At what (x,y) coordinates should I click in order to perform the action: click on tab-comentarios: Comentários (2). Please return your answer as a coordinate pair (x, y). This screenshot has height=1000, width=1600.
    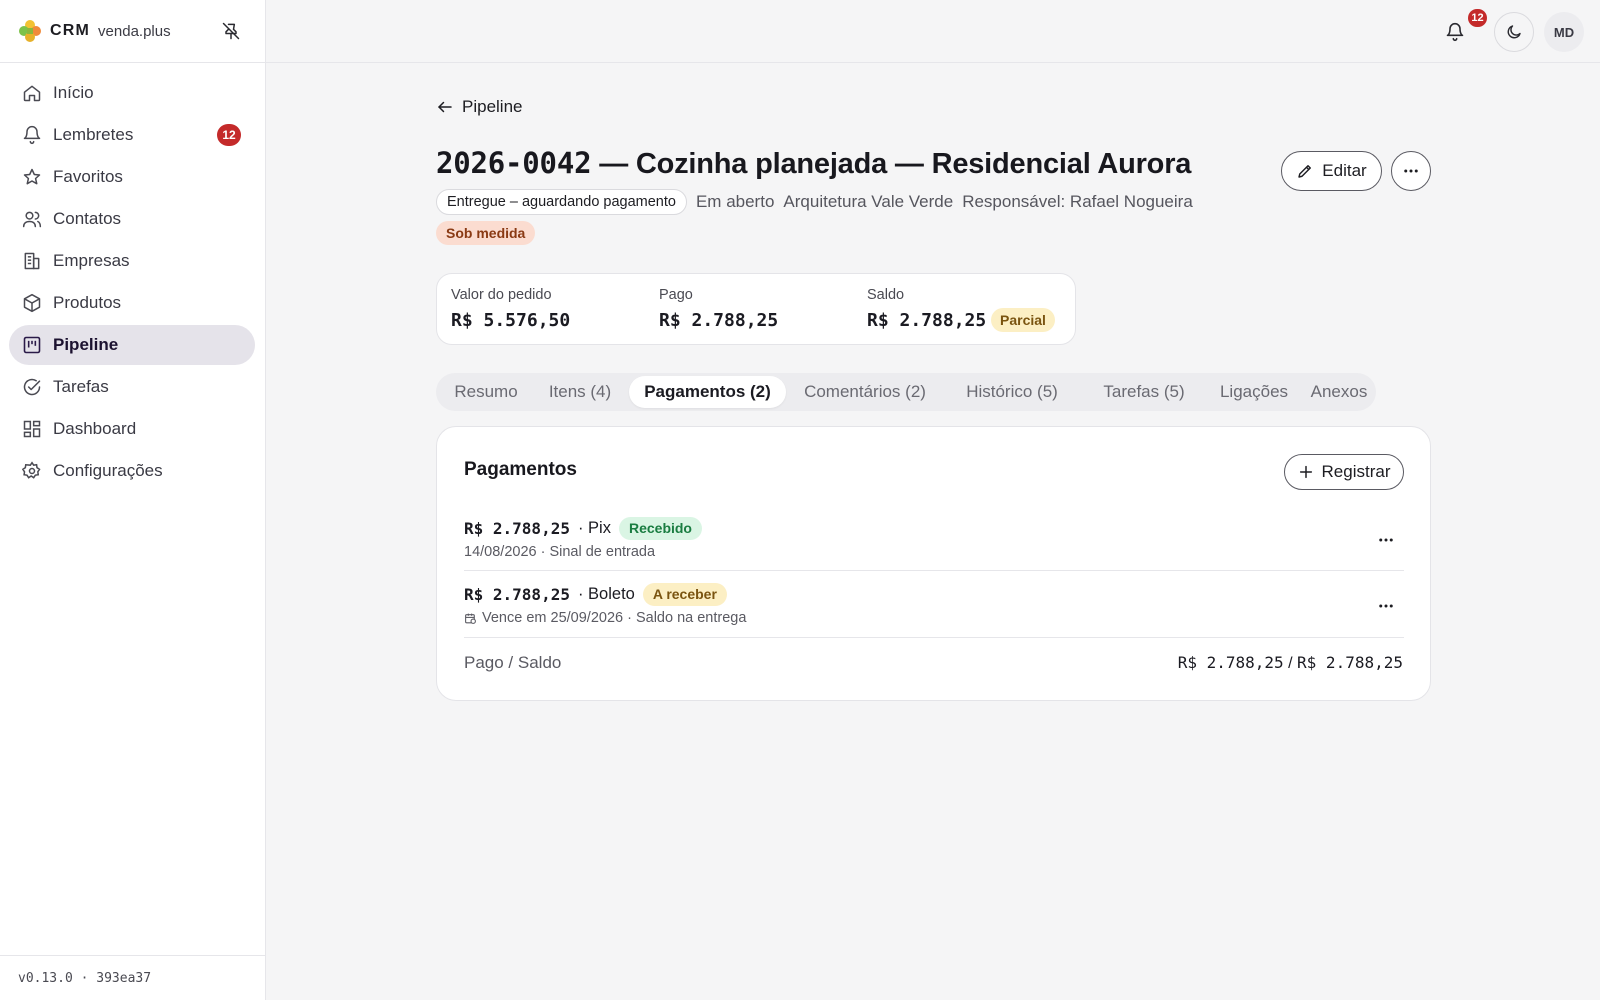
    Looking at the image, I should click on (865, 392).